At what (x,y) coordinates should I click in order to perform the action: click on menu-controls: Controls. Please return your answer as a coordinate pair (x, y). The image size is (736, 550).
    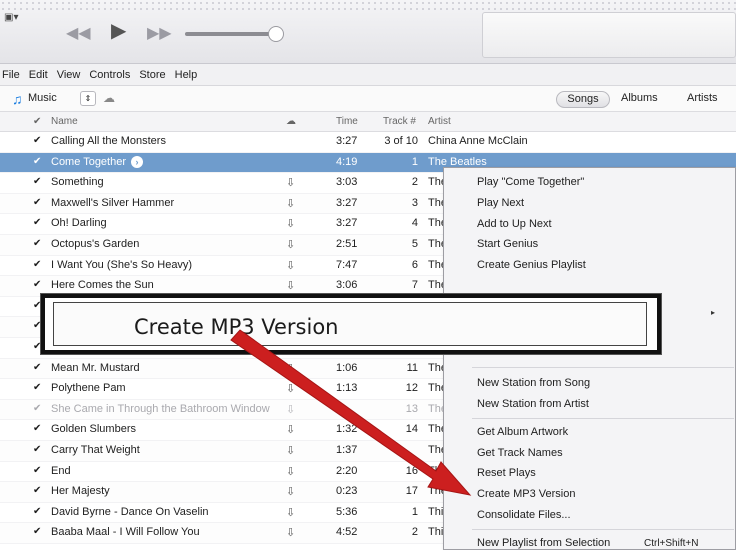
    Looking at the image, I should click on (109, 75).